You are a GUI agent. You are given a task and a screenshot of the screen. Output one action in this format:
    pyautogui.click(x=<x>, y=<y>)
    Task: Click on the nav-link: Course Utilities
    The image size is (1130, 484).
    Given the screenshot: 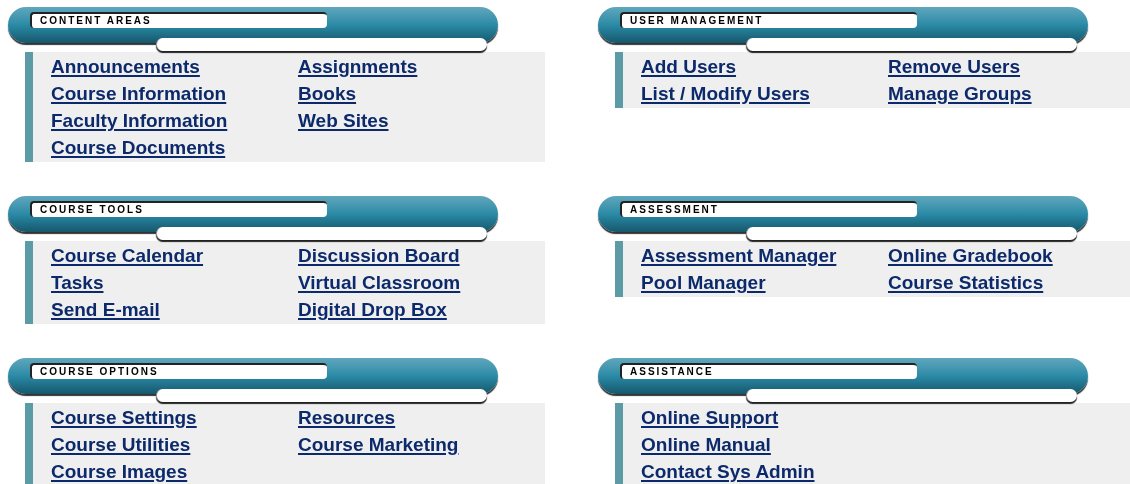 What is the action you would take?
    pyautogui.click(x=121, y=444)
    